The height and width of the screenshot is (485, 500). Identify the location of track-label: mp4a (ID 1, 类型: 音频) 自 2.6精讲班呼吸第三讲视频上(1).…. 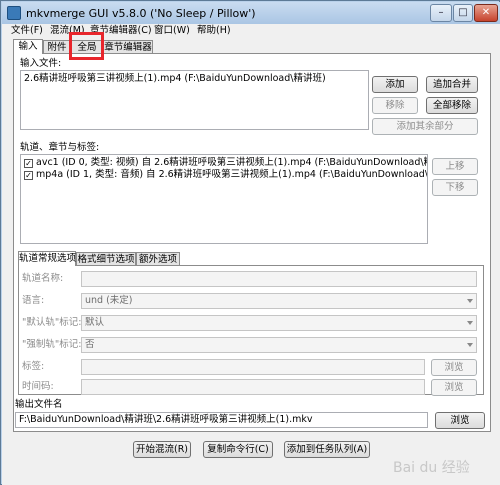
(232, 174).